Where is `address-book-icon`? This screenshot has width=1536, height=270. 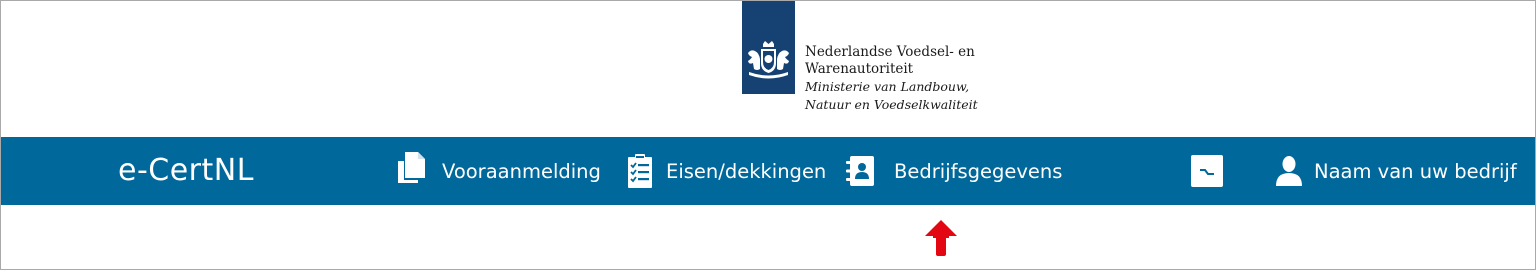
address-book-icon is located at coordinates (860, 171).